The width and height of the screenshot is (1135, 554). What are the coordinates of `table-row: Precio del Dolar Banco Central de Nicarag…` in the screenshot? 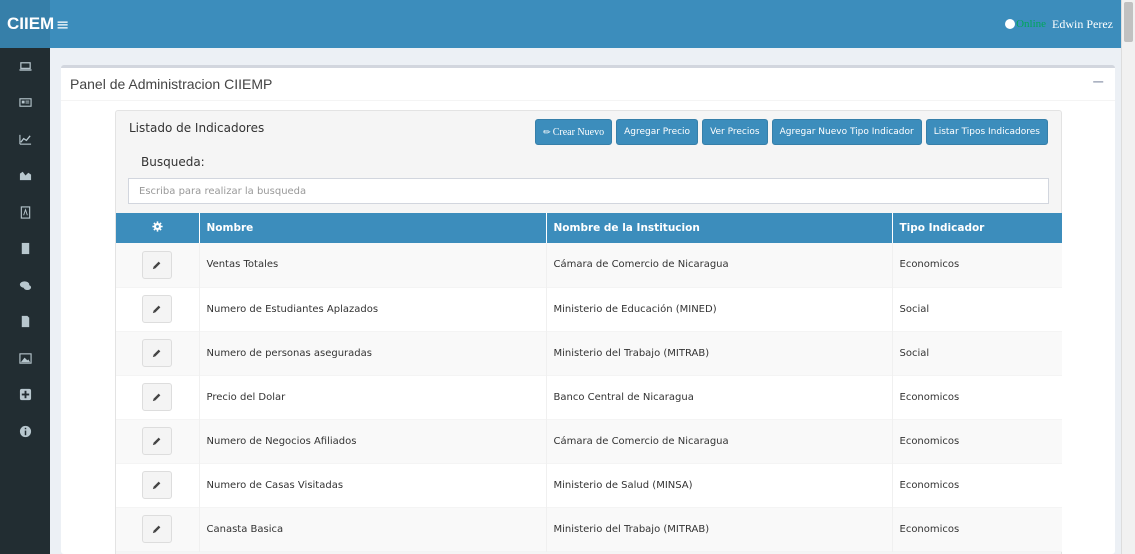 It's located at (589, 397).